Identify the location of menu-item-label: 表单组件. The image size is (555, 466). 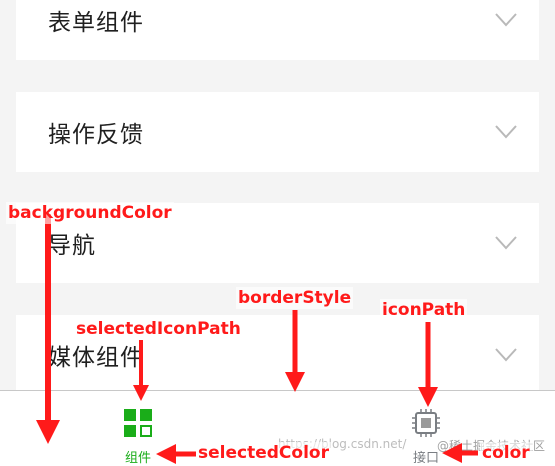
(96, 23).